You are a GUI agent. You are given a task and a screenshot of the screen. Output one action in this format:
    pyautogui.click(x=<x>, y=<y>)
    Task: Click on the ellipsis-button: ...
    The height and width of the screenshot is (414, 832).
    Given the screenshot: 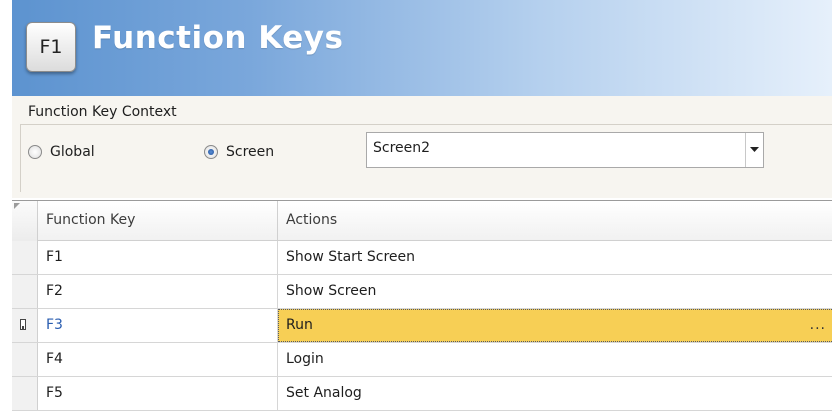 What is the action you would take?
    pyautogui.click(x=818, y=325)
    